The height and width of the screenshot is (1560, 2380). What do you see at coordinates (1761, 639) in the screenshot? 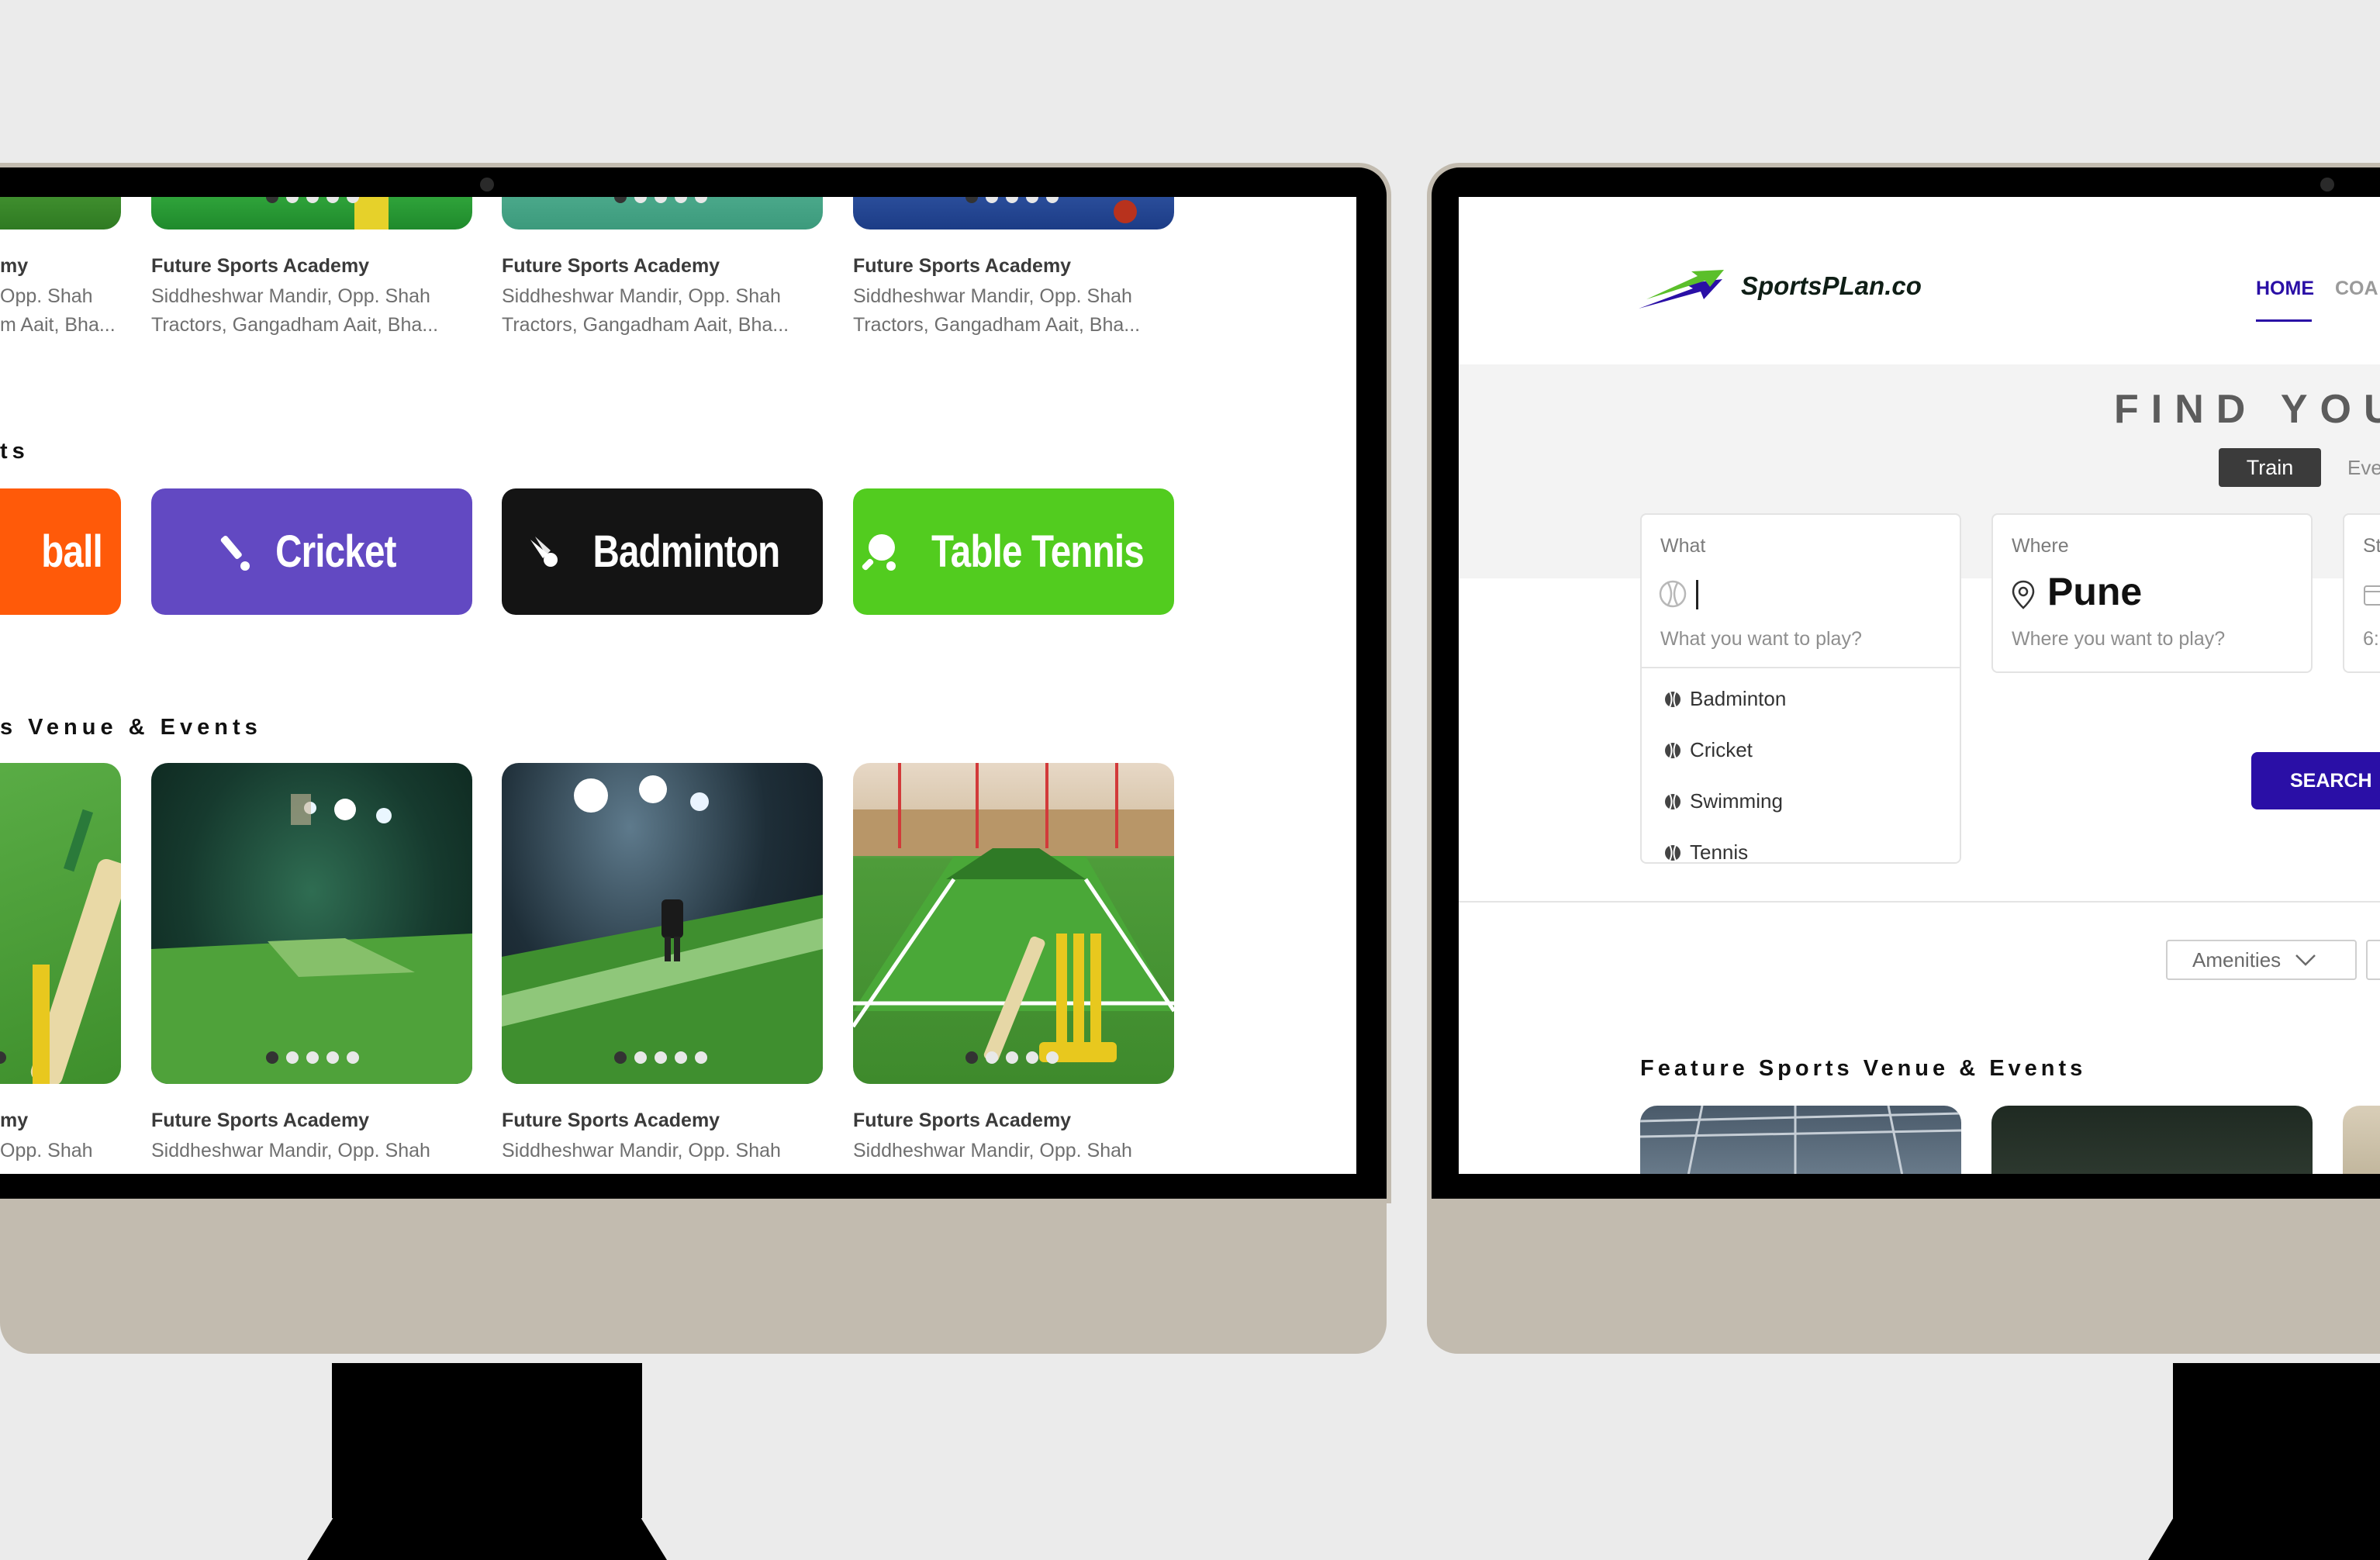
I see `what-help: What you want to play?` at bounding box center [1761, 639].